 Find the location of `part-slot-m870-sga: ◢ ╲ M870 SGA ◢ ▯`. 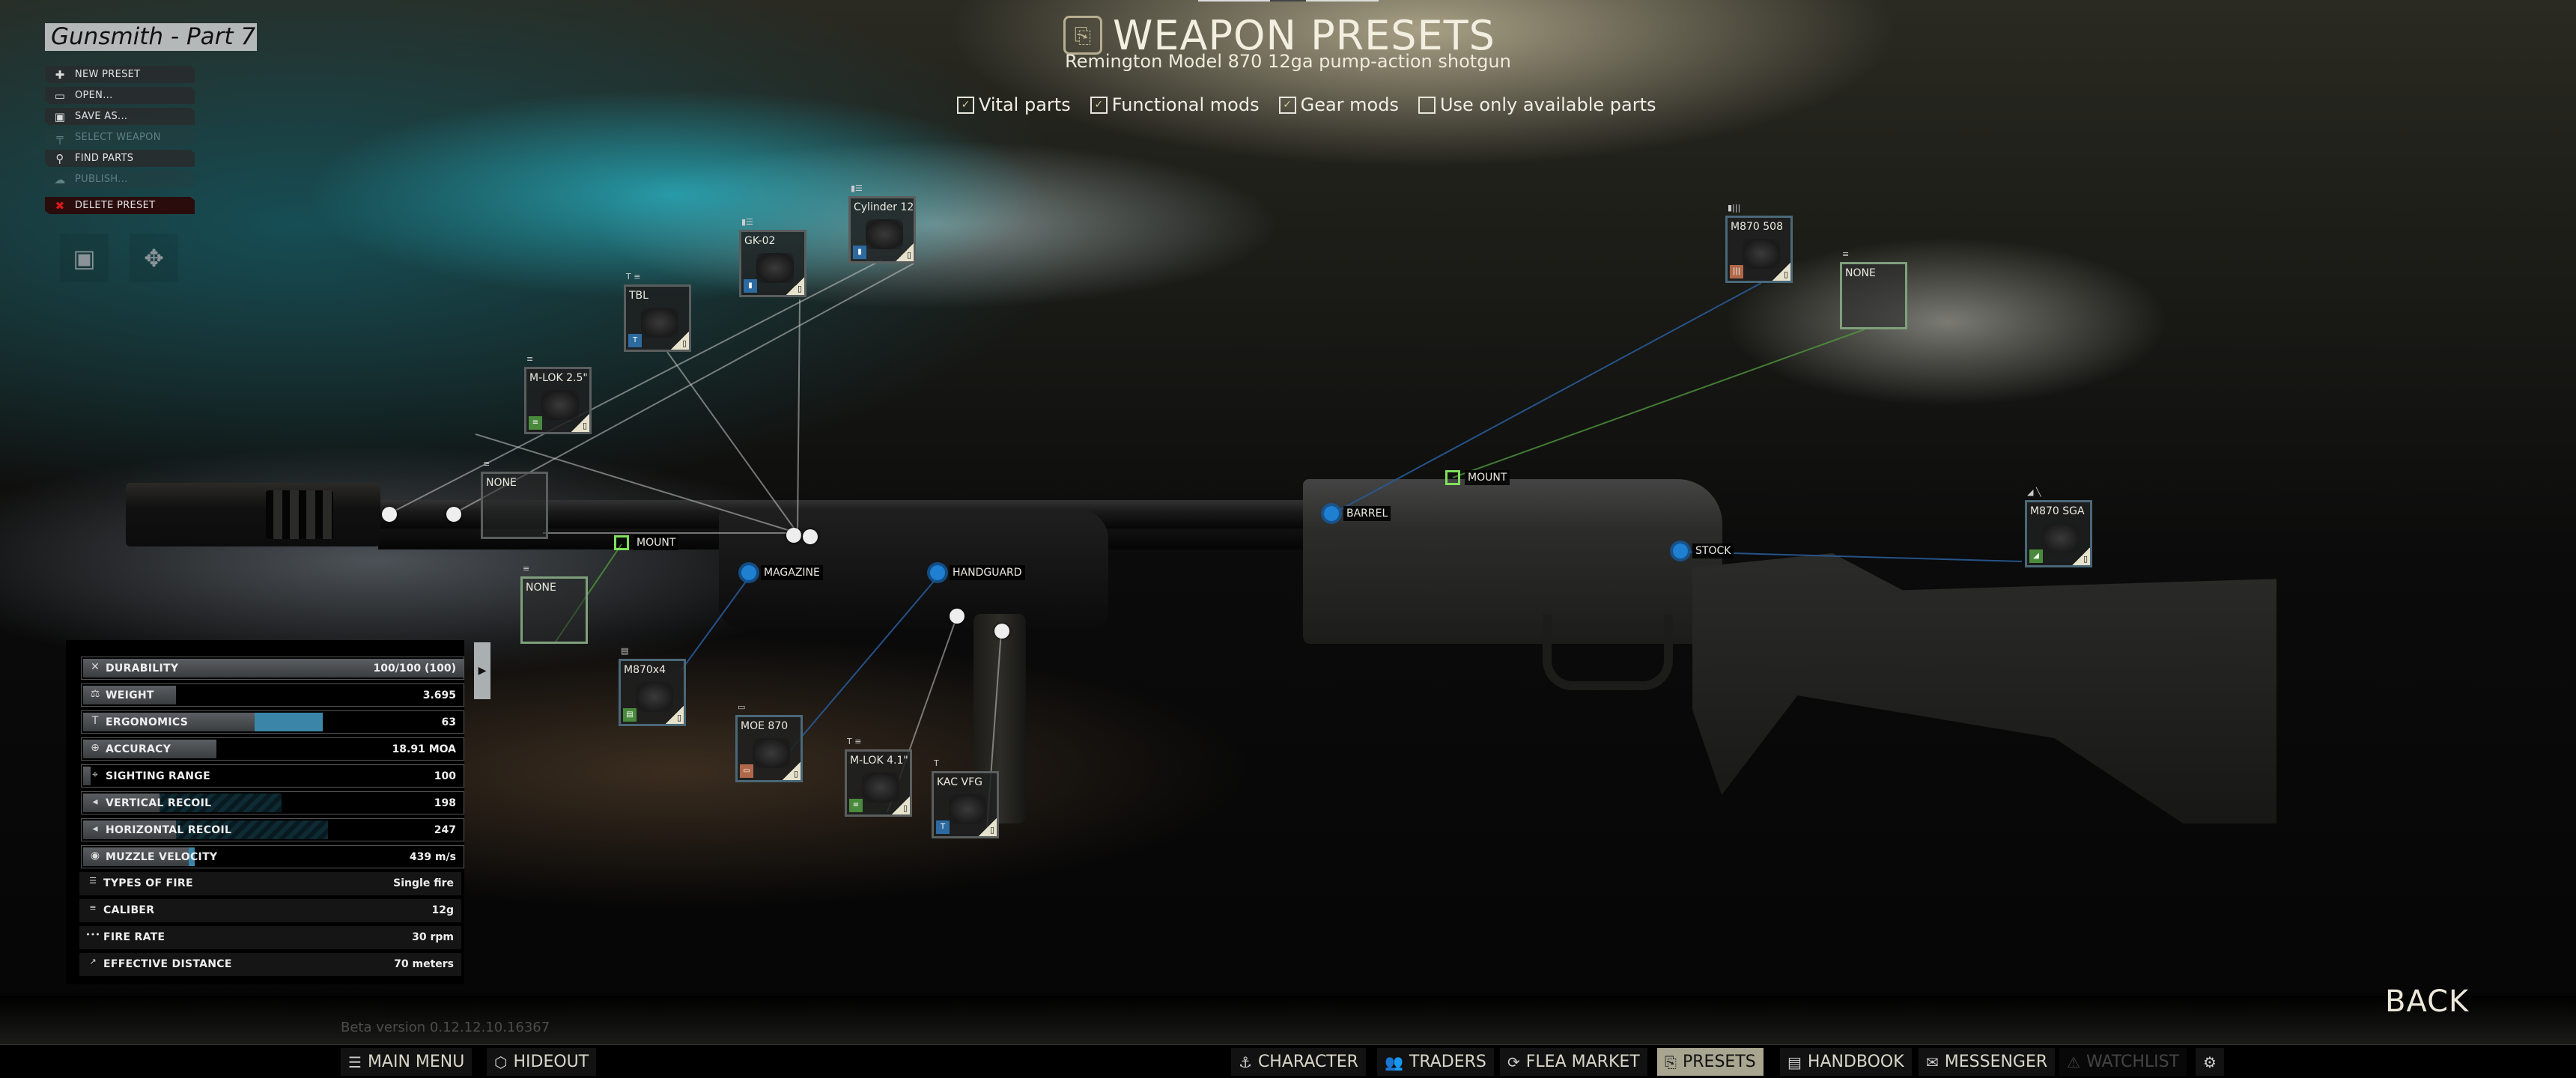

part-slot-m870-sga: ◢ ╲ M870 SGA ◢ ▯ is located at coordinates (2058, 527).